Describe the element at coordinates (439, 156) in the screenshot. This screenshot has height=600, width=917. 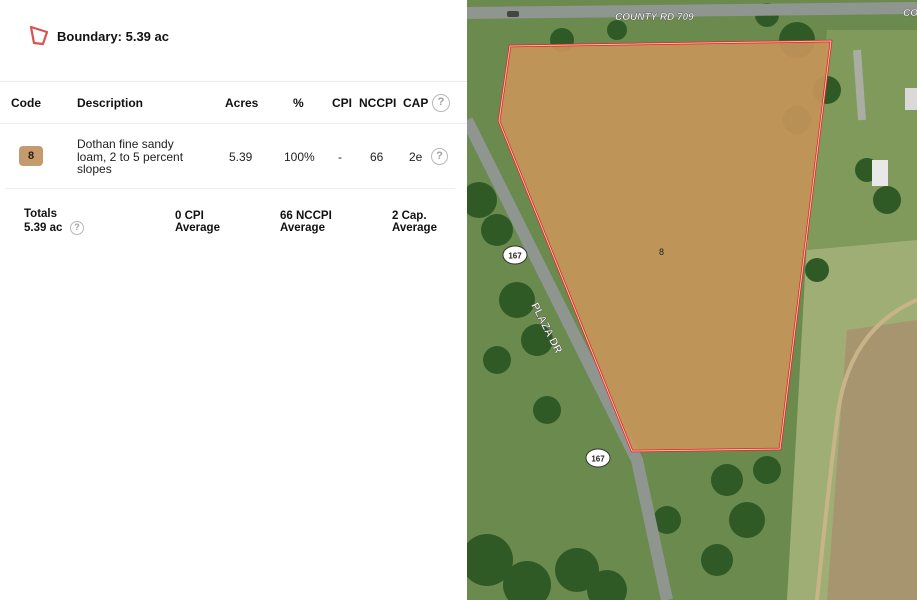
I see `soil-row-help-icon: ?` at that location.